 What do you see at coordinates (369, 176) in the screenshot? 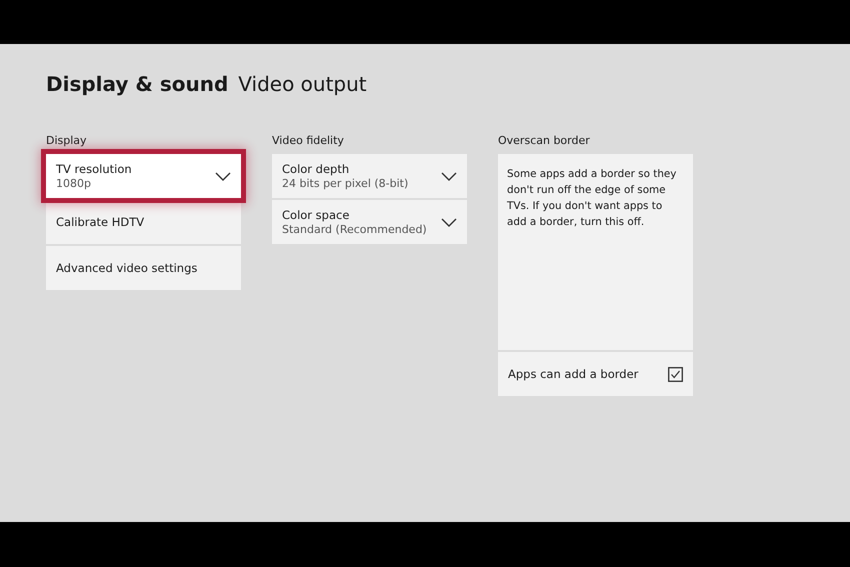
I see `dropdown: Color depth 24 bits per pixel (8-bit)` at bounding box center [369, 176].